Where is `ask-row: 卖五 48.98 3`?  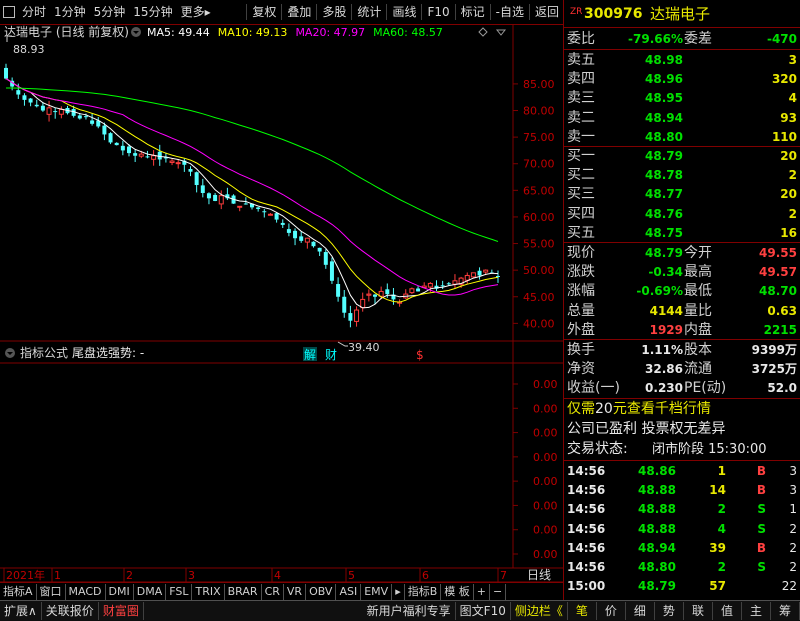 ask-row: 卖五 48.98 3 is located at coordinates (682, 60).